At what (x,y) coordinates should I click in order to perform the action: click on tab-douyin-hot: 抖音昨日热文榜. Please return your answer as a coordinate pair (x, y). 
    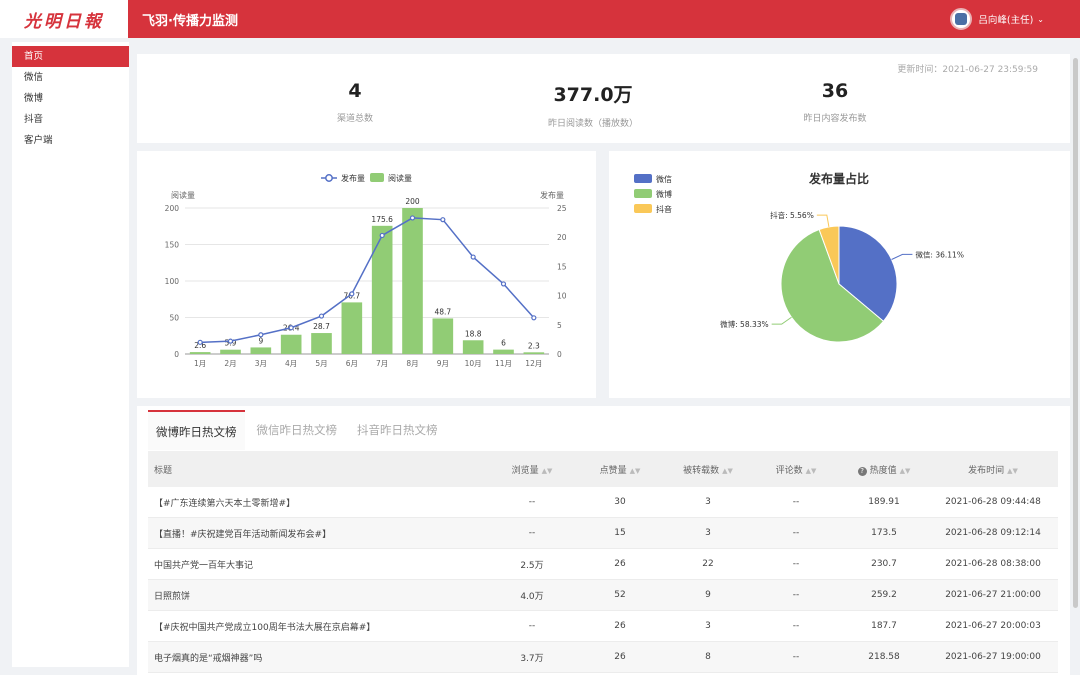
    Looking at the image, I should click on (397, 430).